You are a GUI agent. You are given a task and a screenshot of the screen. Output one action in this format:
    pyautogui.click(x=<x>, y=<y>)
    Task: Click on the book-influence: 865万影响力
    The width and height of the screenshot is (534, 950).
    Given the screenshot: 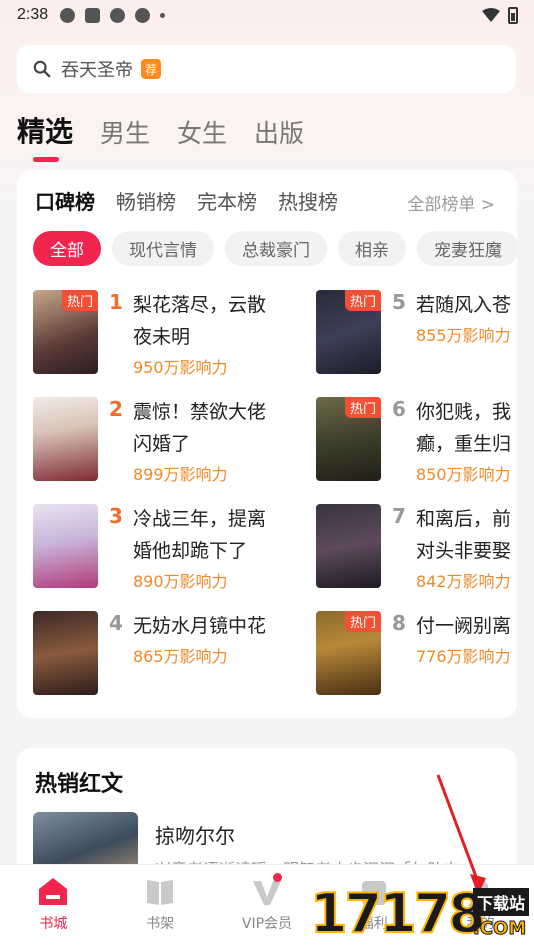 What is the action you would take?
    pyautogui.click(x=180, y=656)
    